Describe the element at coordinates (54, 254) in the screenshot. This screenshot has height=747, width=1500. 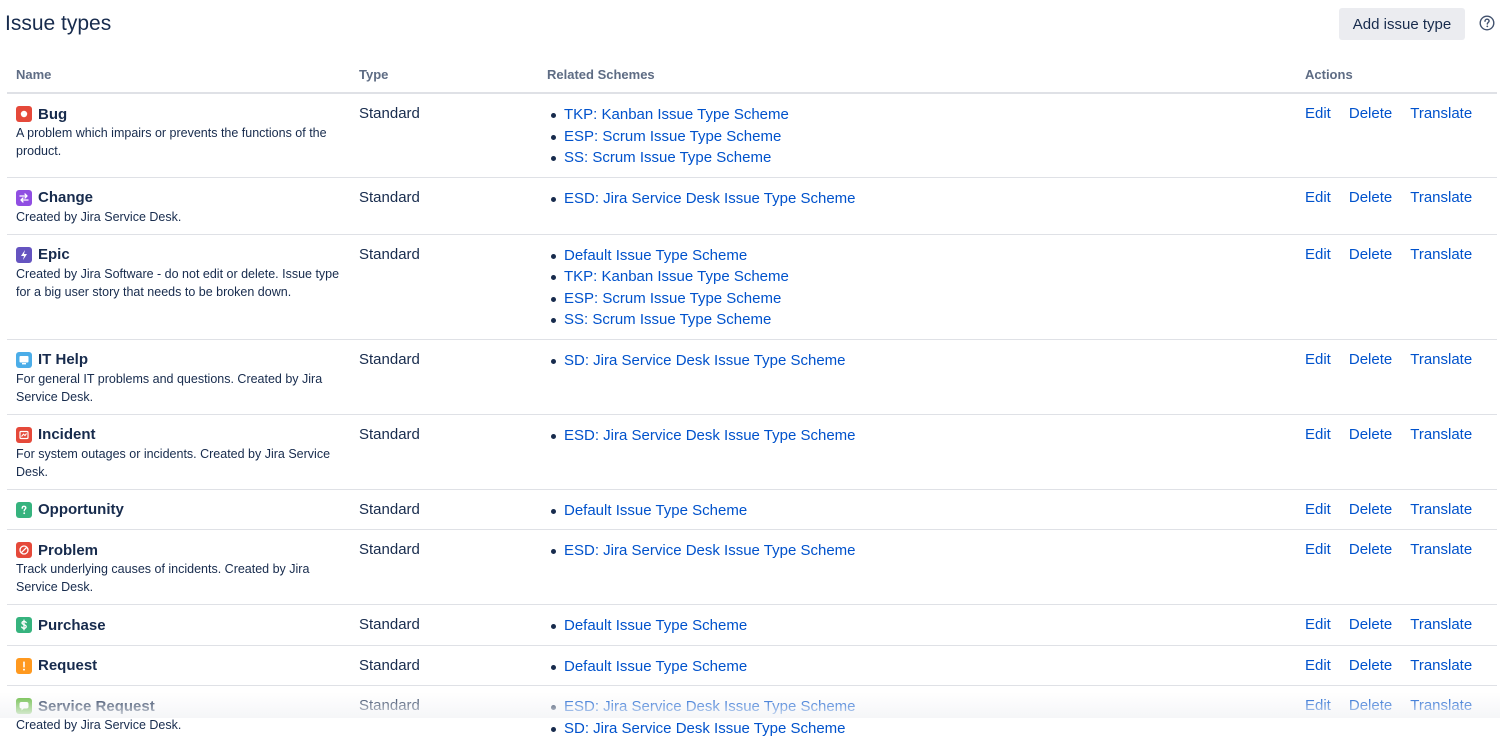
I see `issue-type-name: Epic` at that location.